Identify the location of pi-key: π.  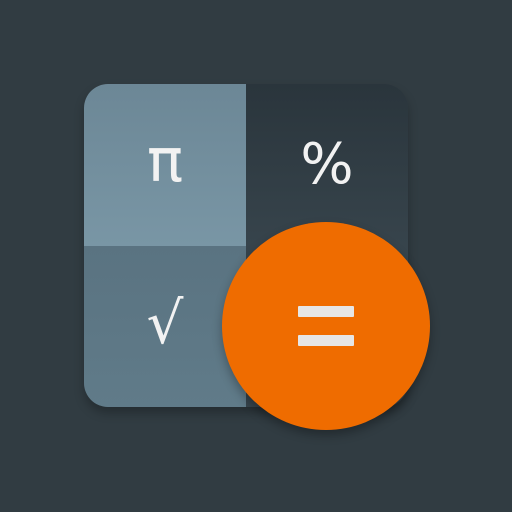
(165, 165).